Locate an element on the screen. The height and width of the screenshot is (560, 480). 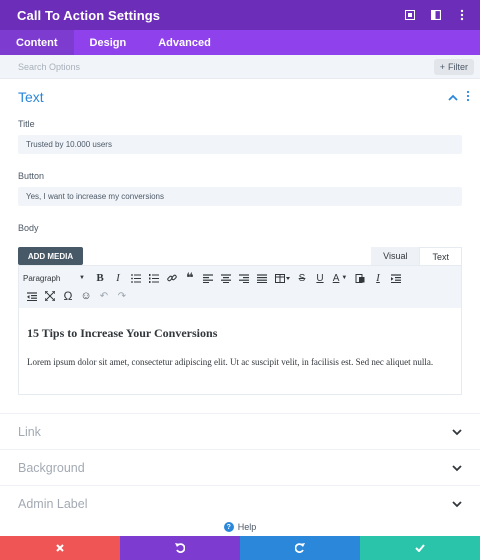
link-icon is located at coordinates (172, 278).